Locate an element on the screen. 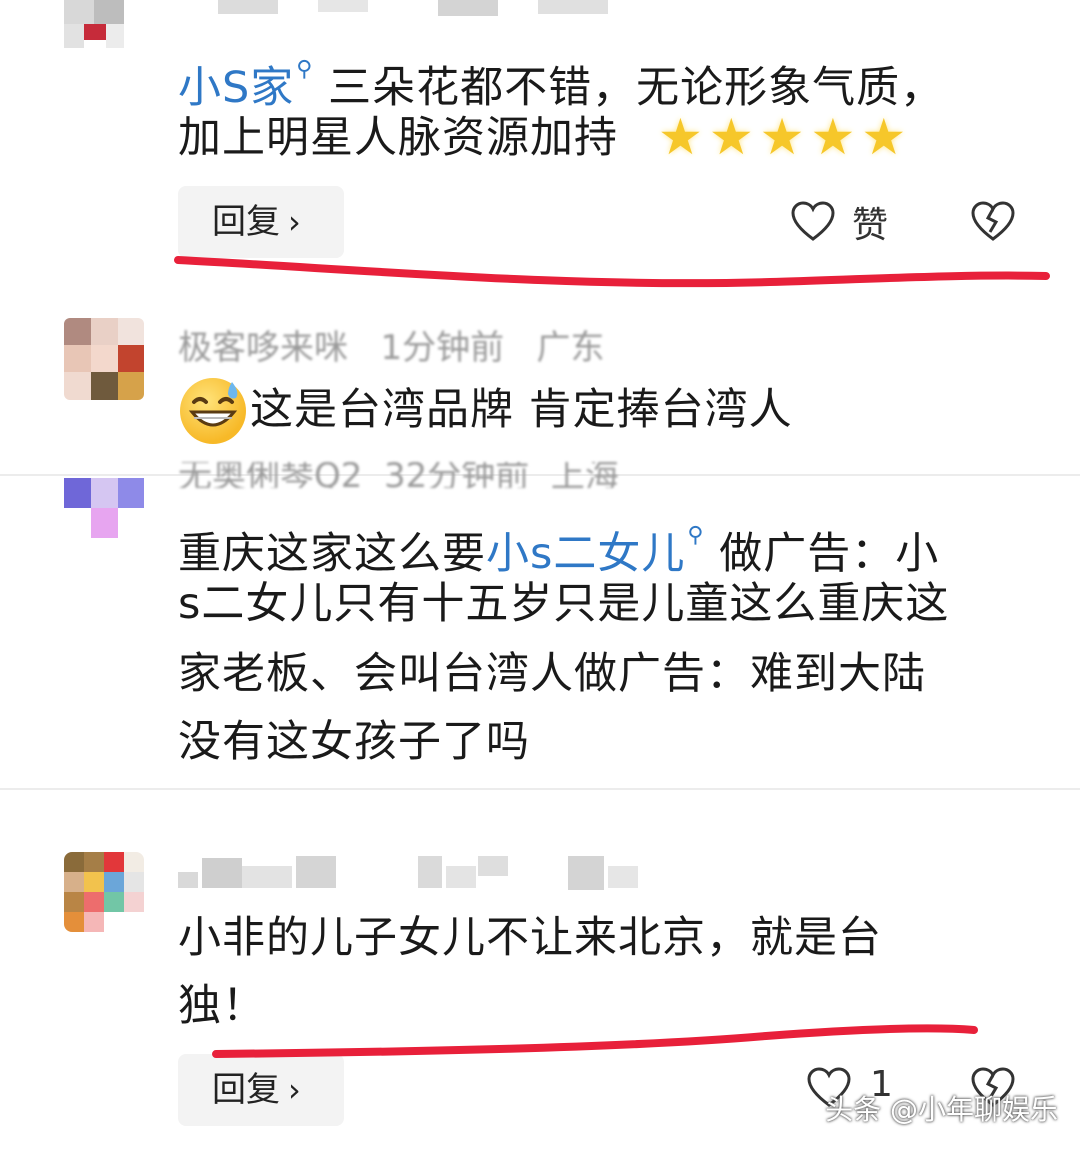 This screenshot has width=1080, height=1150. grinning-sweat-emoji-icon is located at coordinates (213, 411).